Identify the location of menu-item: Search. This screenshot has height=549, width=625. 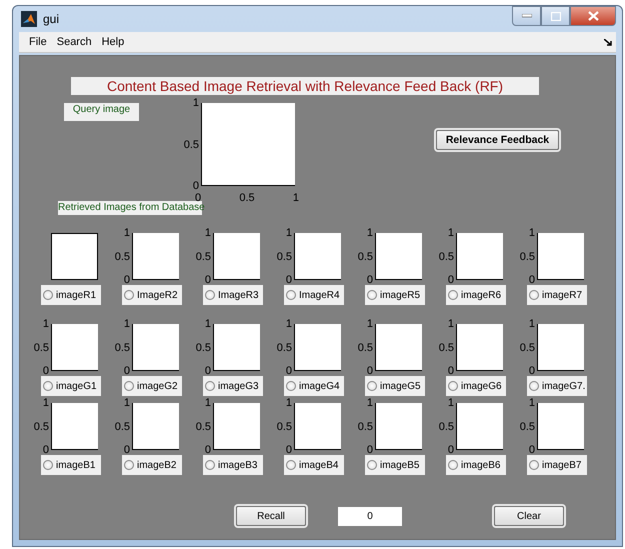
(74, 42).